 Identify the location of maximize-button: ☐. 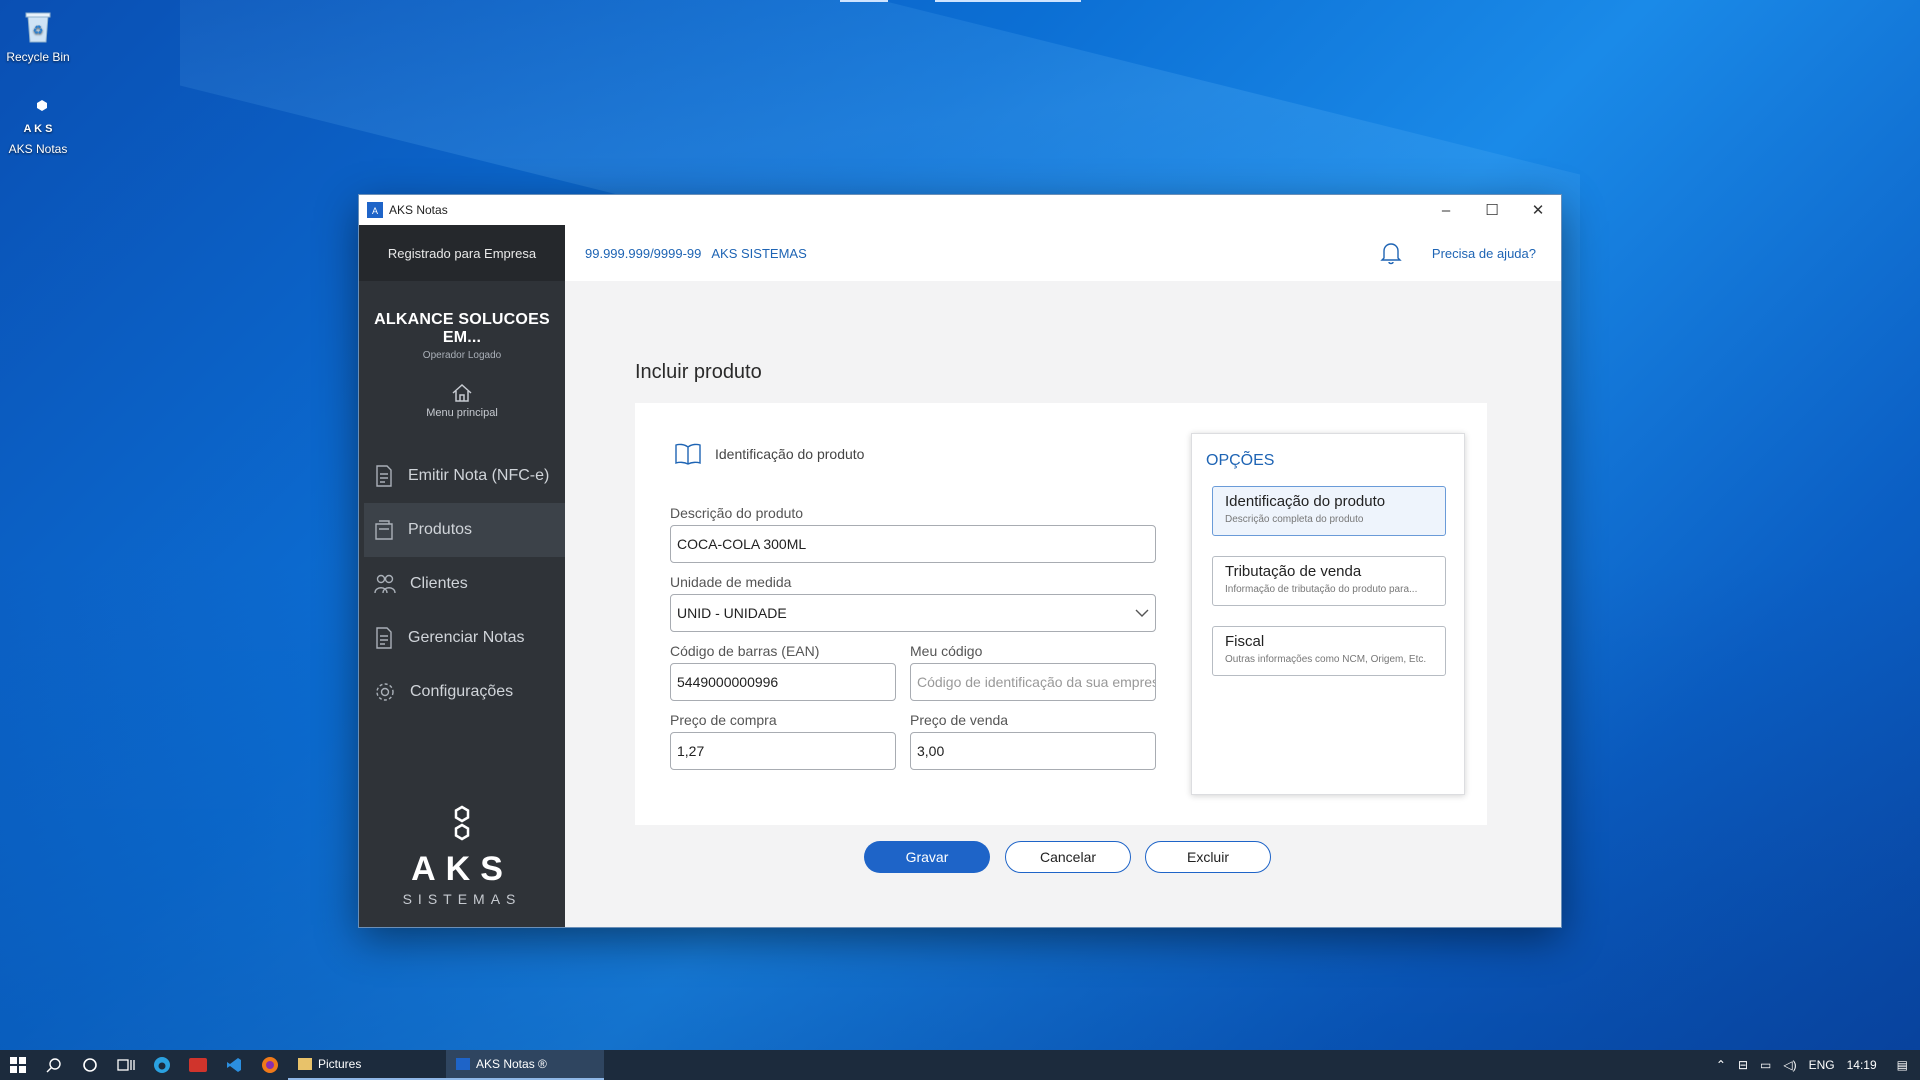
(1492, 210).